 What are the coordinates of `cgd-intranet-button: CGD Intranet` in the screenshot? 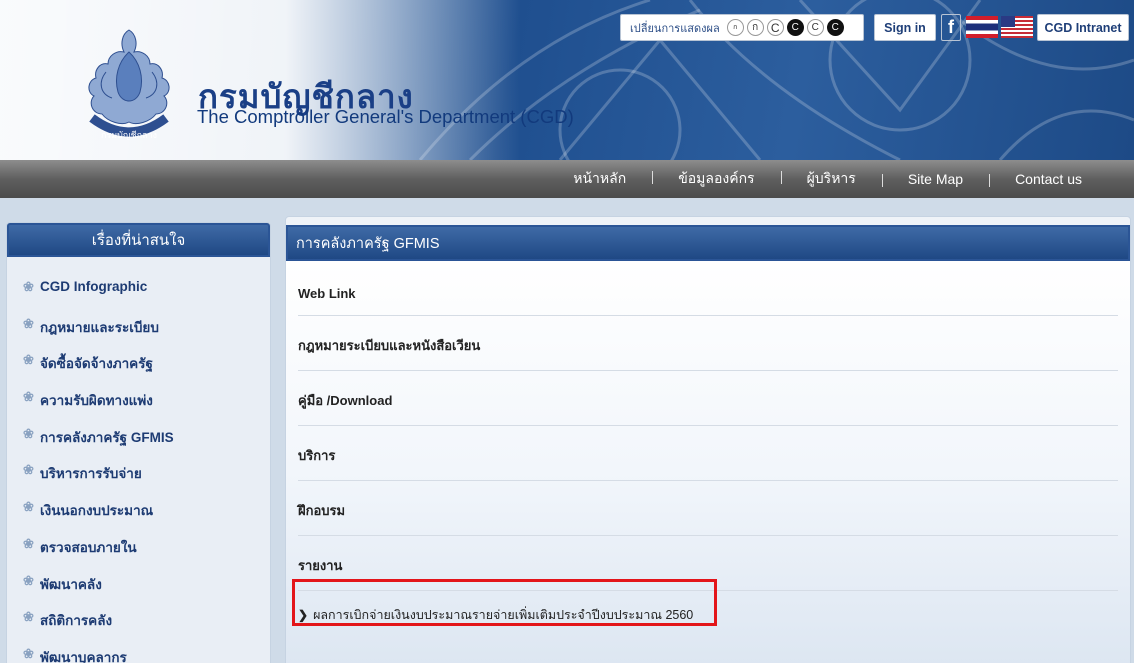 It's located at (1083, 27).